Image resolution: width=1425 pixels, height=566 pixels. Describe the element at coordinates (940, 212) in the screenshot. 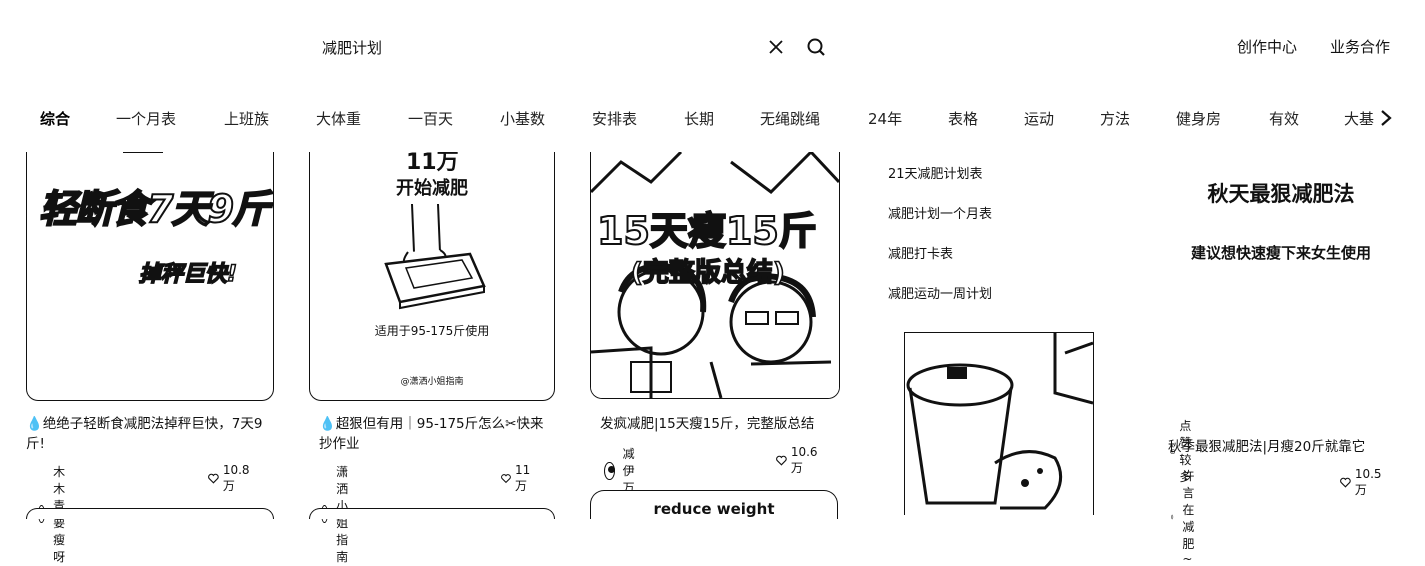

I see `suggestion-item: 减肥计划一个月表` at that location.